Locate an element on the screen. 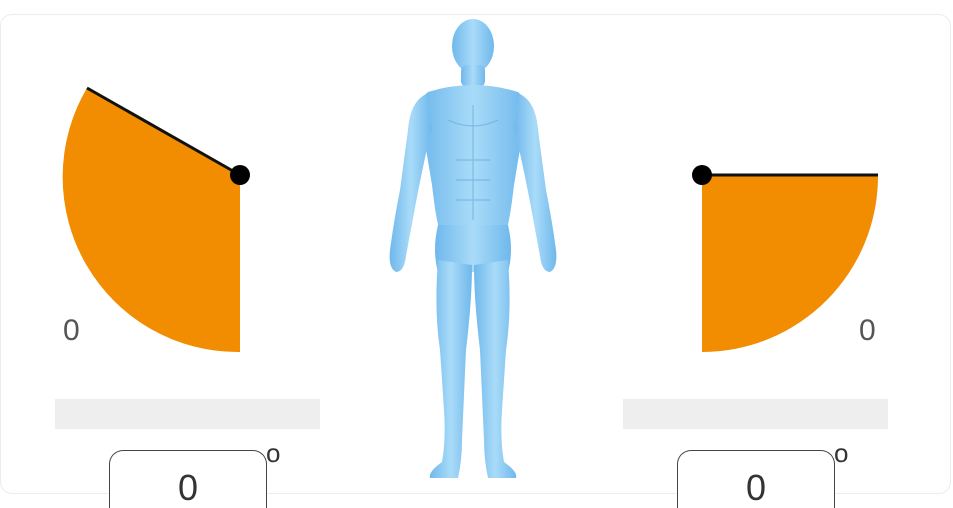 The width and height of the screenshot is (953, 508). left-angle-input is located at coordinates (188, 479).